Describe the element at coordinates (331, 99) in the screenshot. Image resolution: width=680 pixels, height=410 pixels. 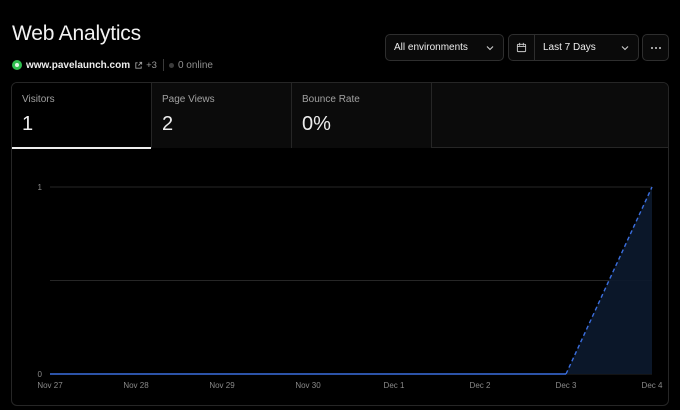
I see `tab-label: Bounce Rate` at that location.